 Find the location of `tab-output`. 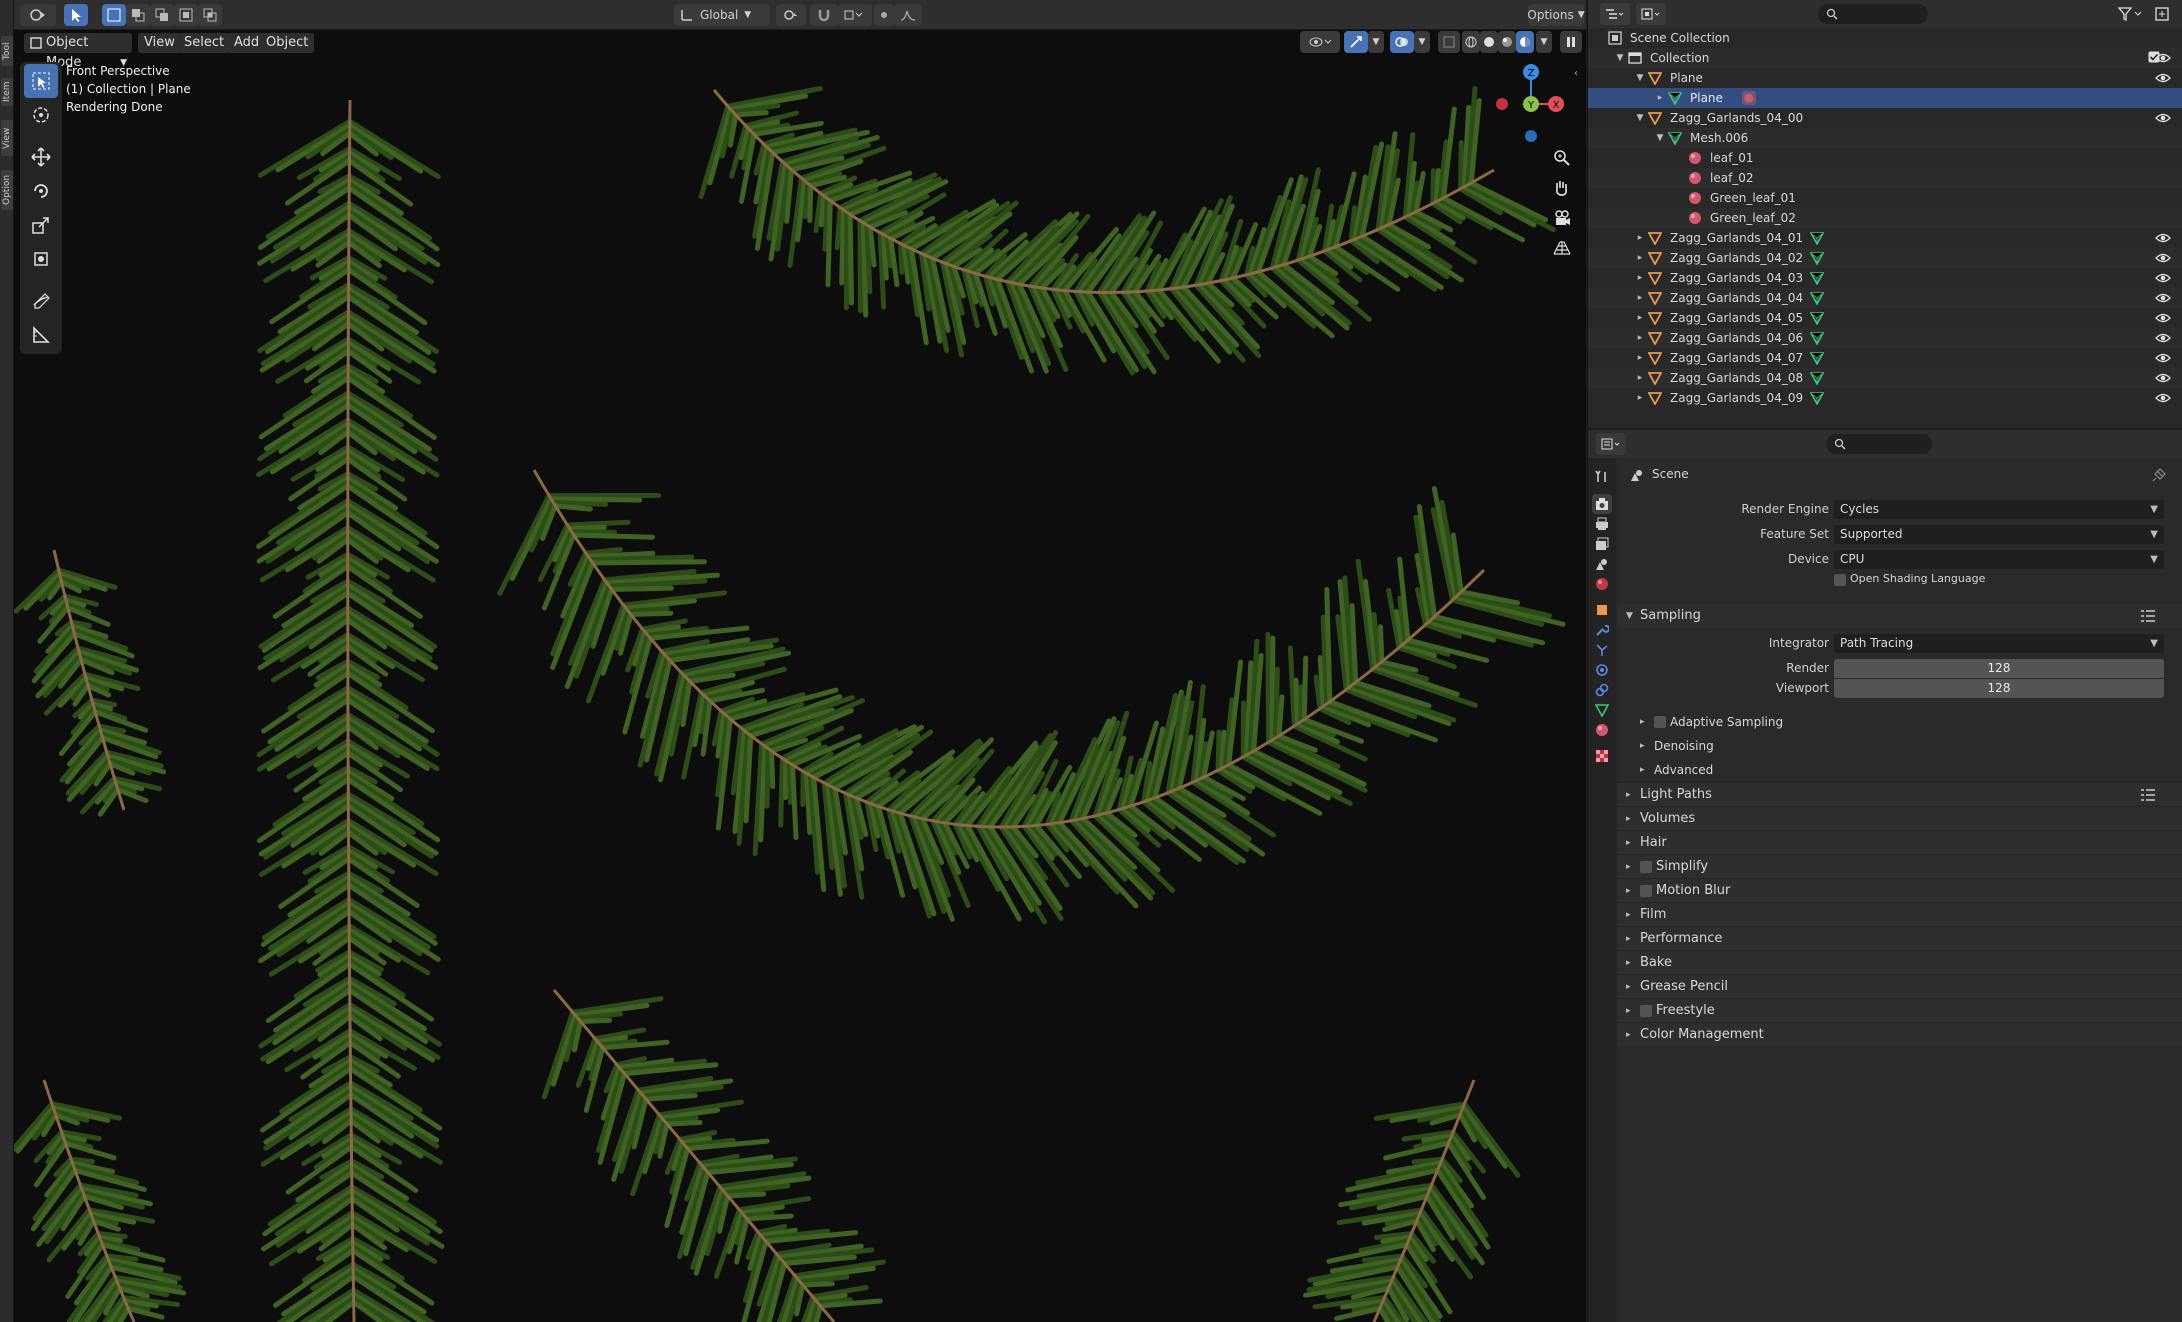

tab-output is located at coordinates (1602, 524).